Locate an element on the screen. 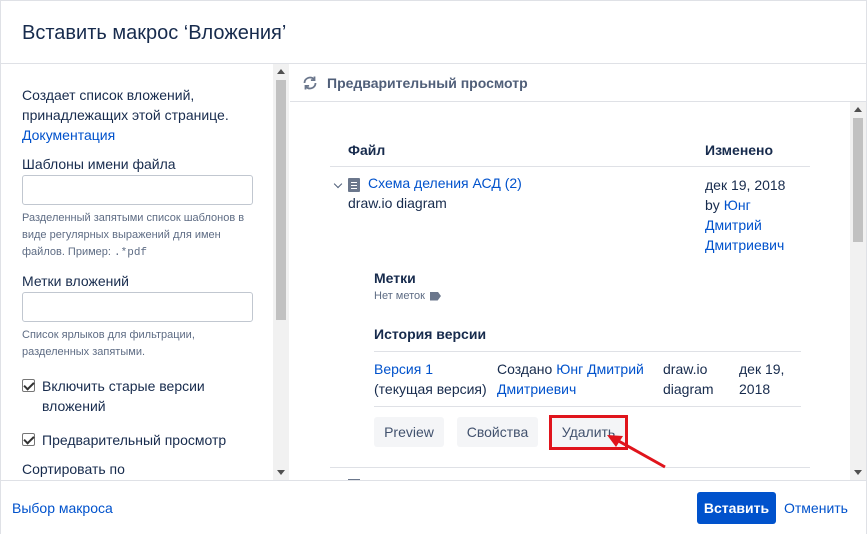  filename-patterns-input is located at coordinates (137, 190).